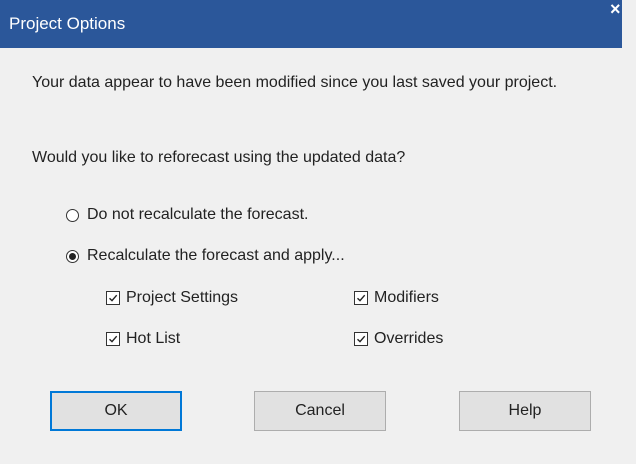  What do you see at coordinates (72, 215) in the screenshot?
I see `radio-unselected-icon` at bounding box center [72, 215].